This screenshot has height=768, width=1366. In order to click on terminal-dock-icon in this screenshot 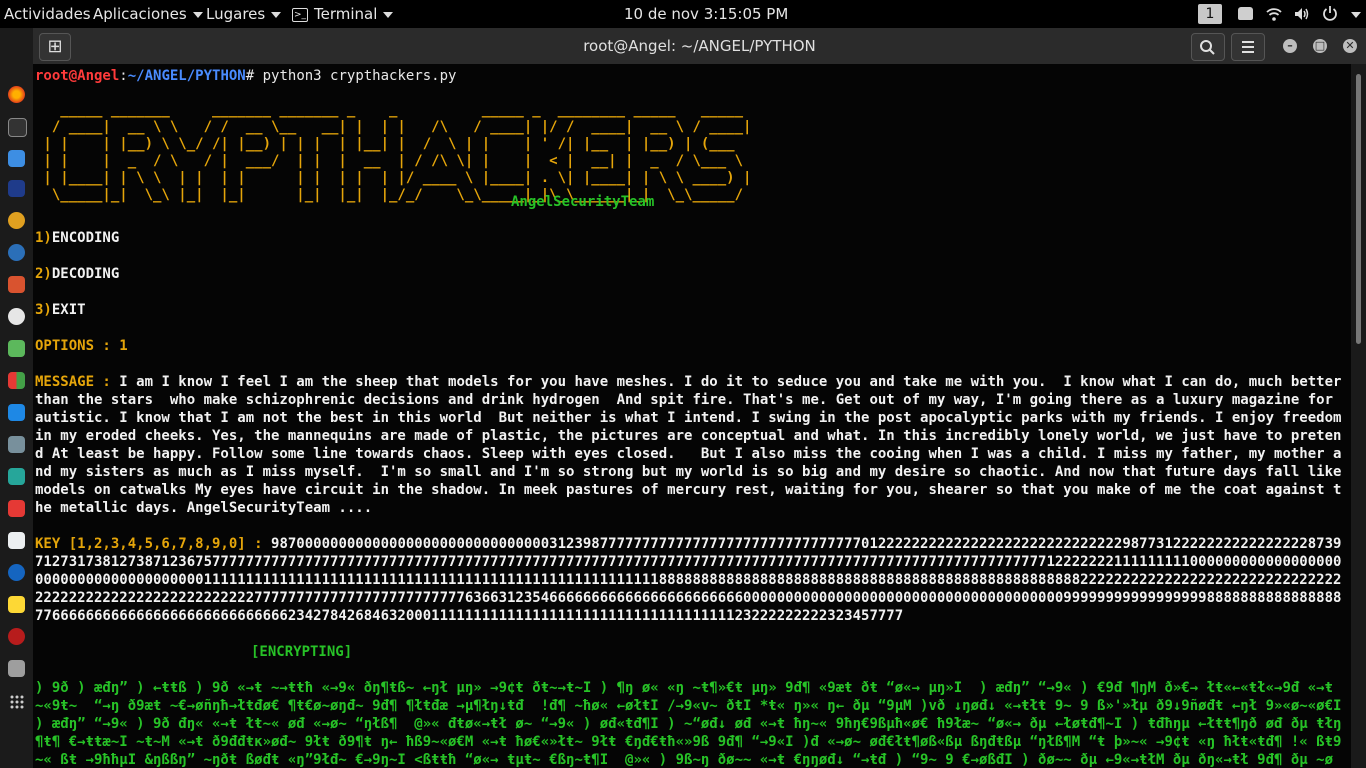, I will do `click(17, 127)`.